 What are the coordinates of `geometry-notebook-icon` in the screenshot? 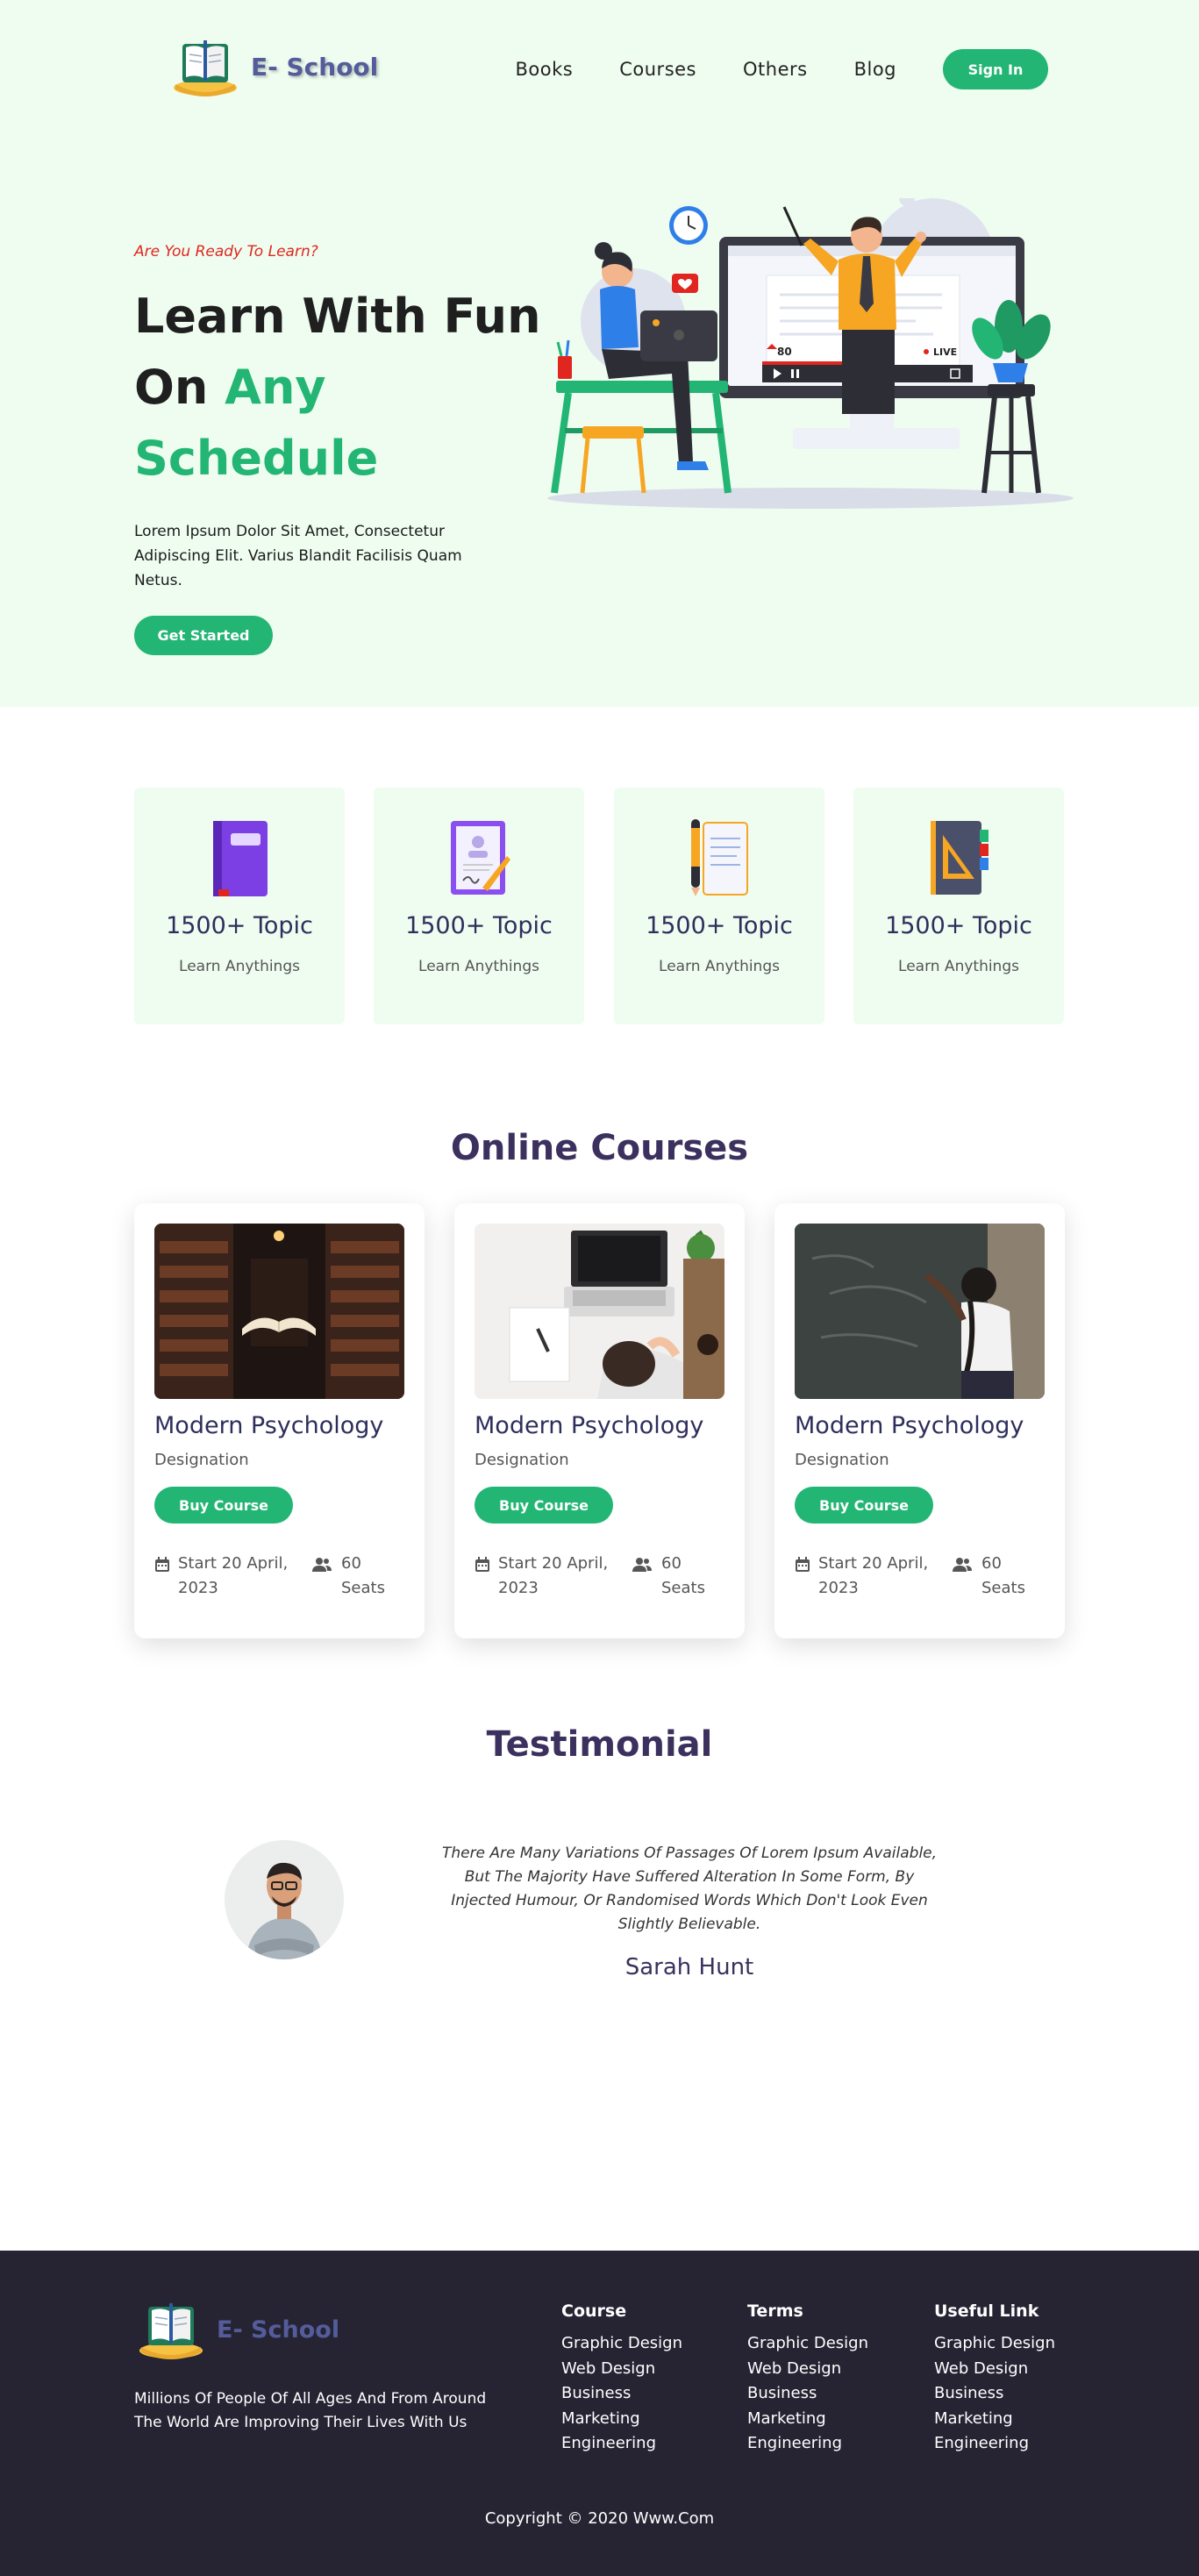 It's located at (958, 858).